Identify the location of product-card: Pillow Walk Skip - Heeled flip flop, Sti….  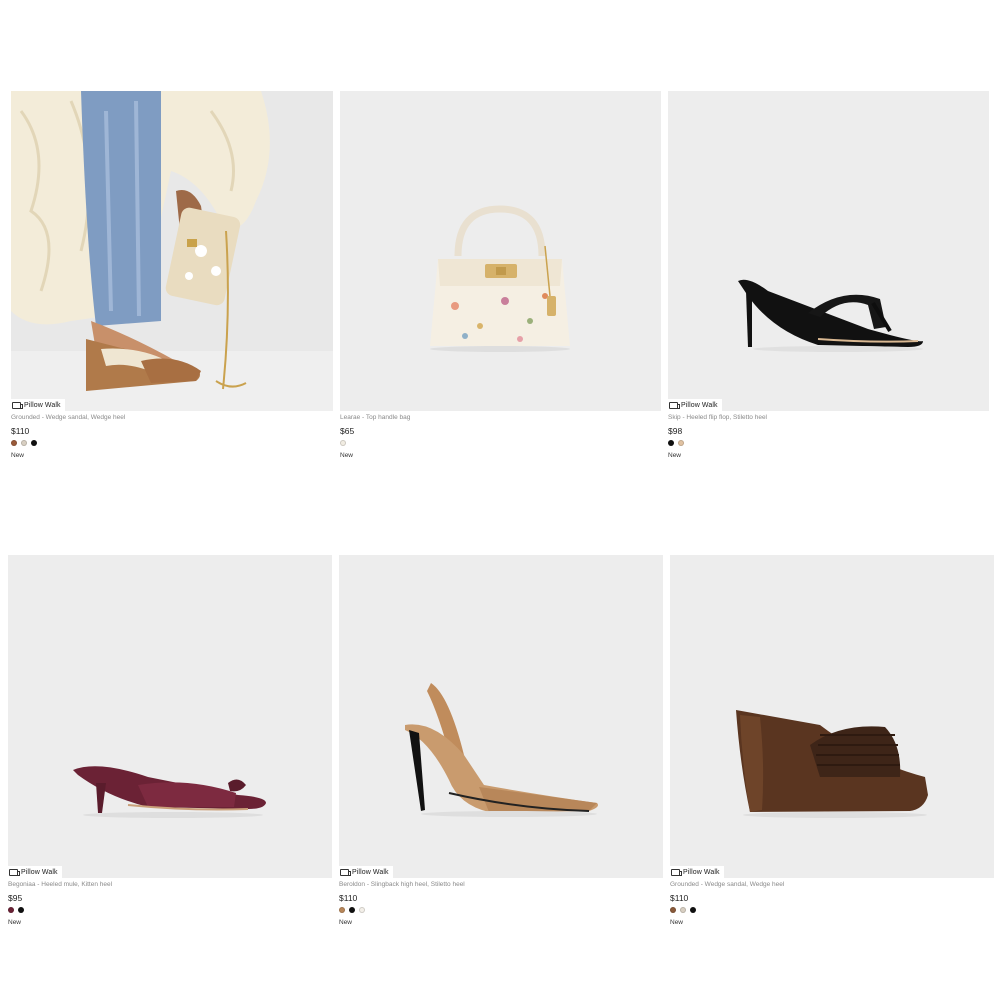
(828, 281).